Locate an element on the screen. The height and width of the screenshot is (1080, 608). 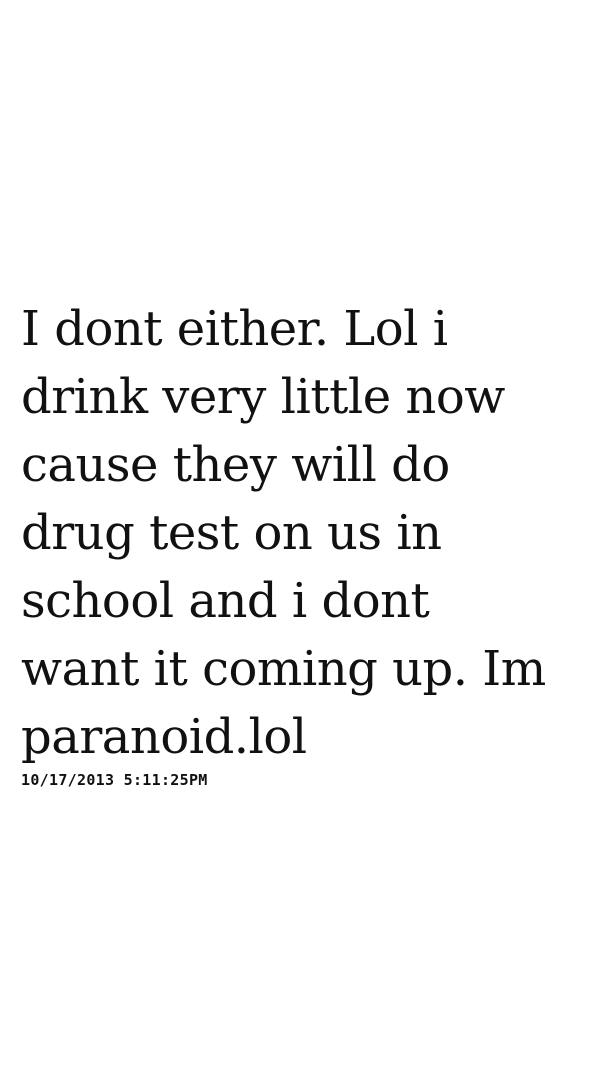
message-timestamp: 10/17/2013 5:11:25PM is located at coordinates (114, 780).